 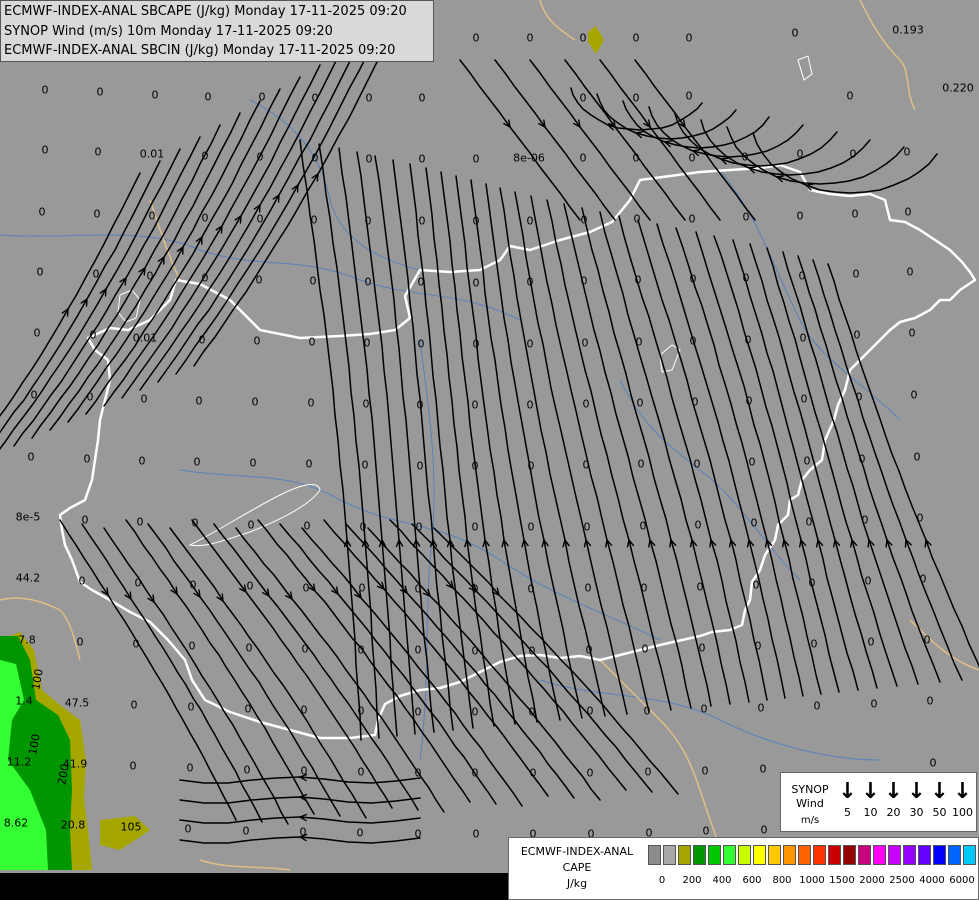 I want to click on cape-tick-label: 200, so click(x=692, y=880).